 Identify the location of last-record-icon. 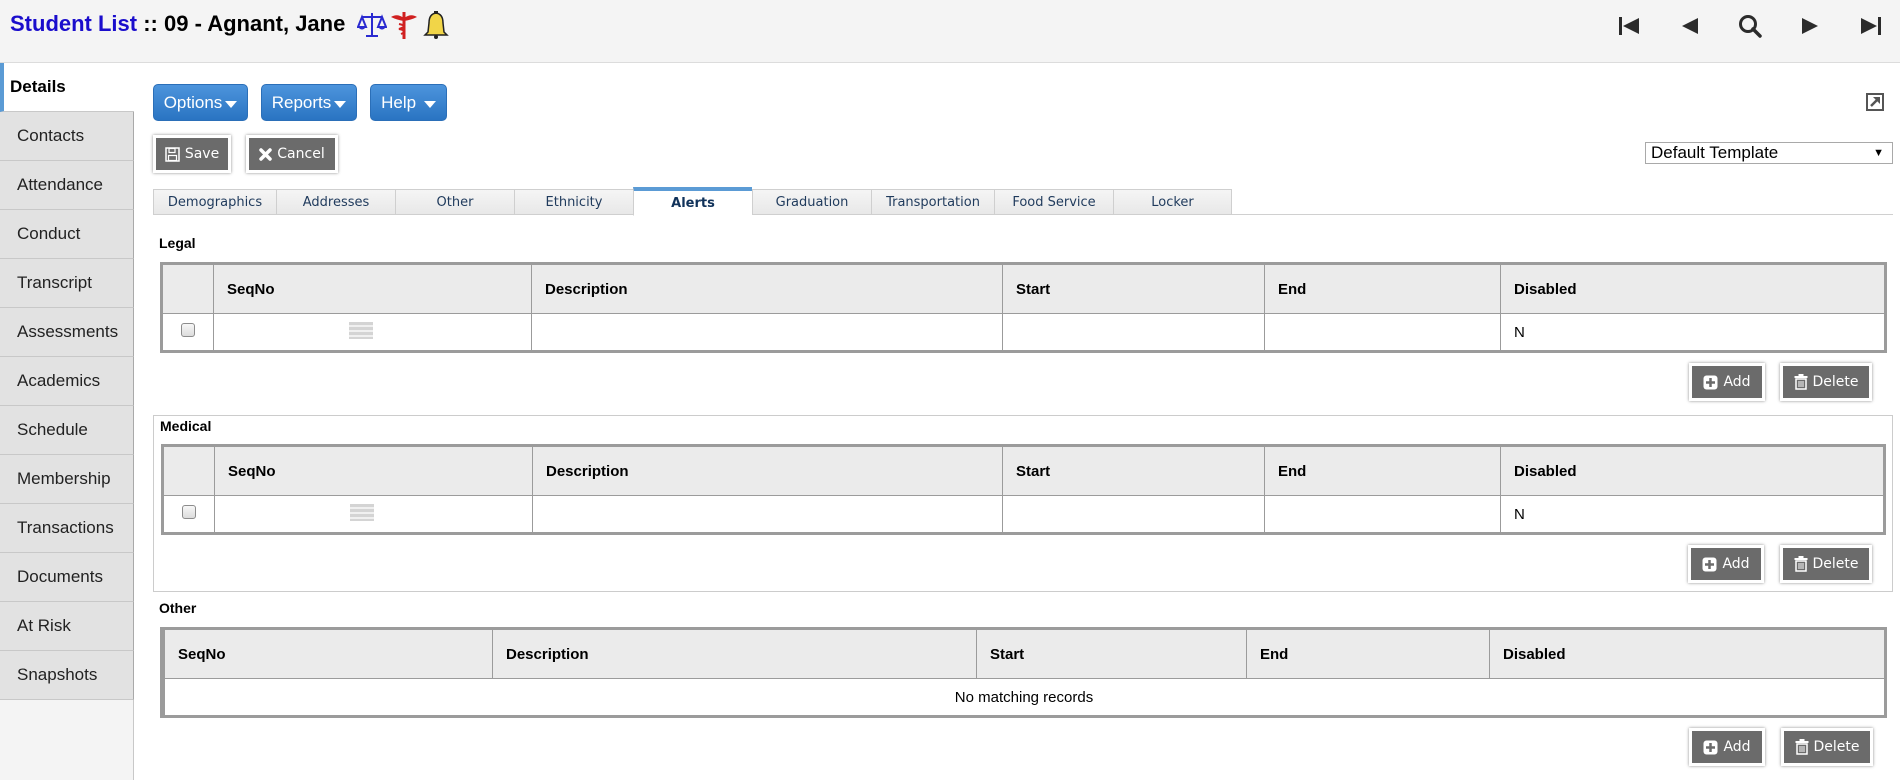
(1871, 26).